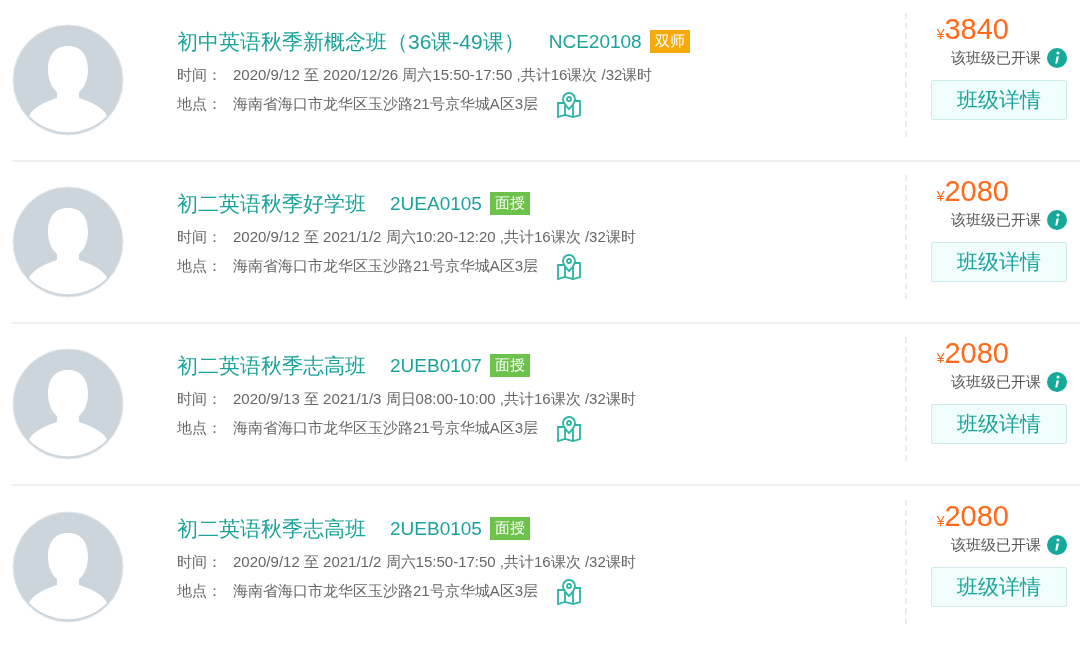  I want to click on time-value: 2020/9/12 至 2021/1/2 周六15:50-17:50 ,共计16课次 /32课时, so click(434, 562).